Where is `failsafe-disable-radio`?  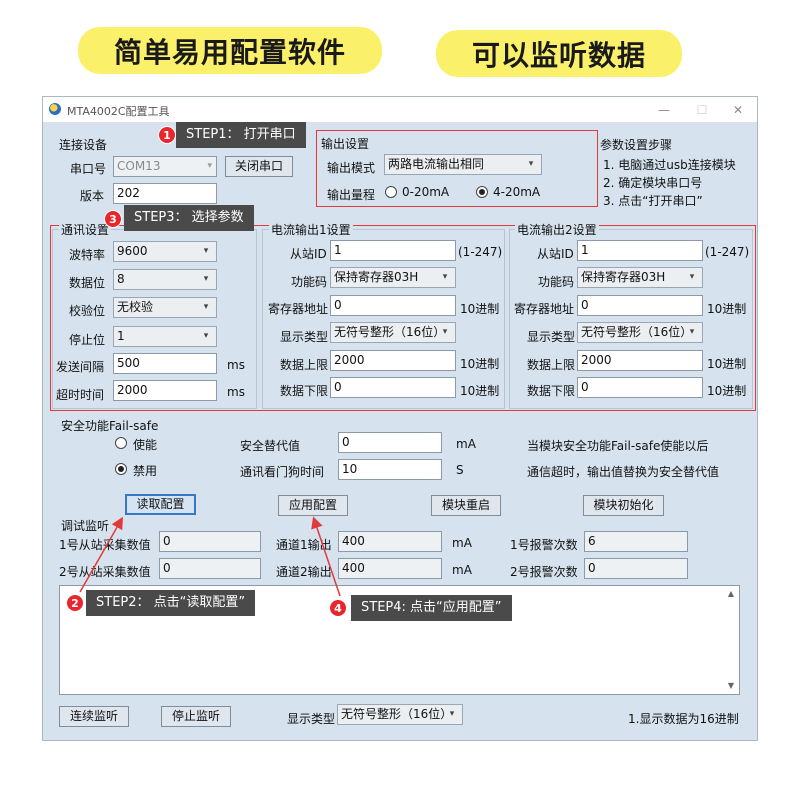 failsafe-disable-radio is located at coordinates (121, 469).